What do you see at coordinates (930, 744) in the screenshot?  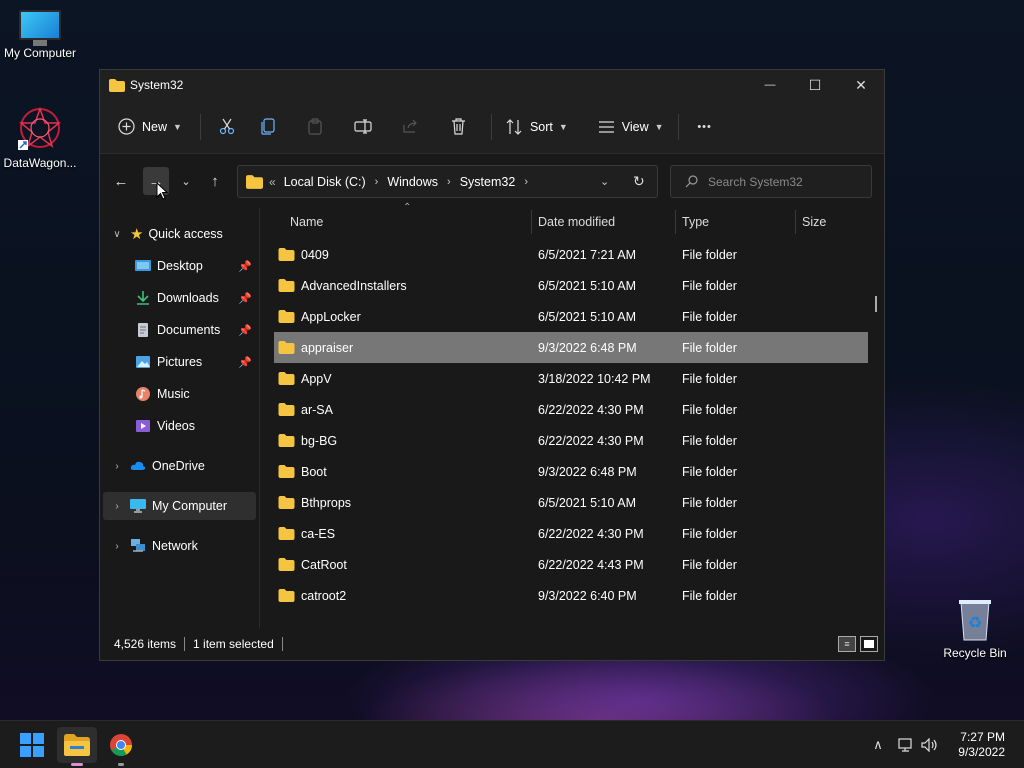 I see `volume-button` at bounding box center [930, 744].